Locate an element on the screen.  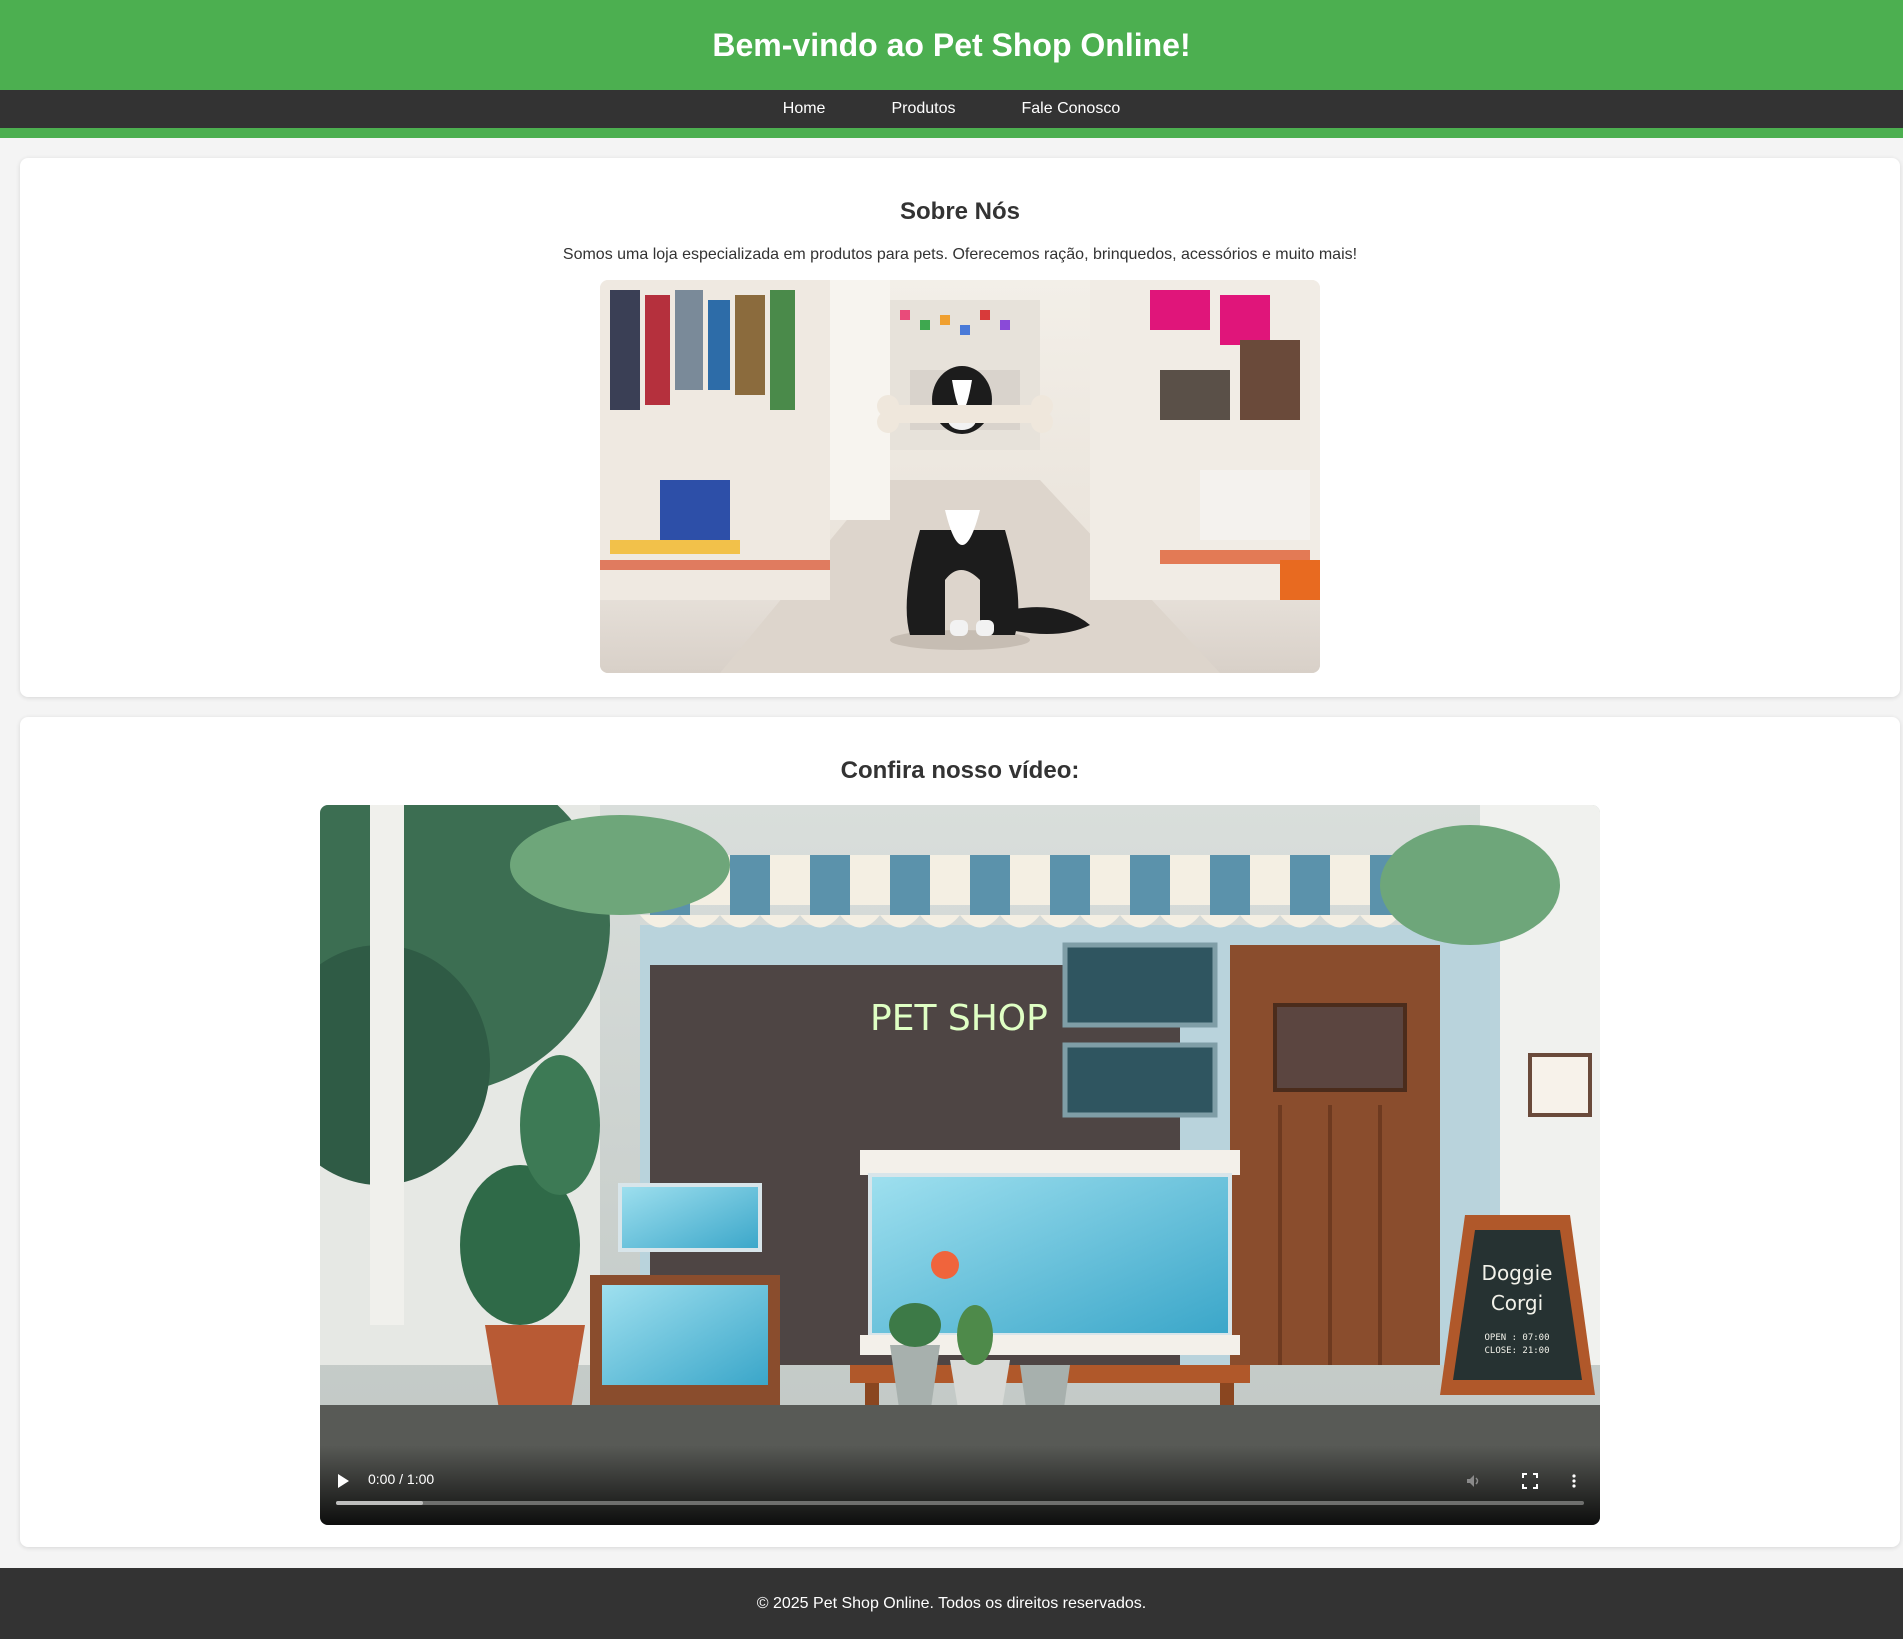
pet-store-photo is located at coordinates (960, 476).